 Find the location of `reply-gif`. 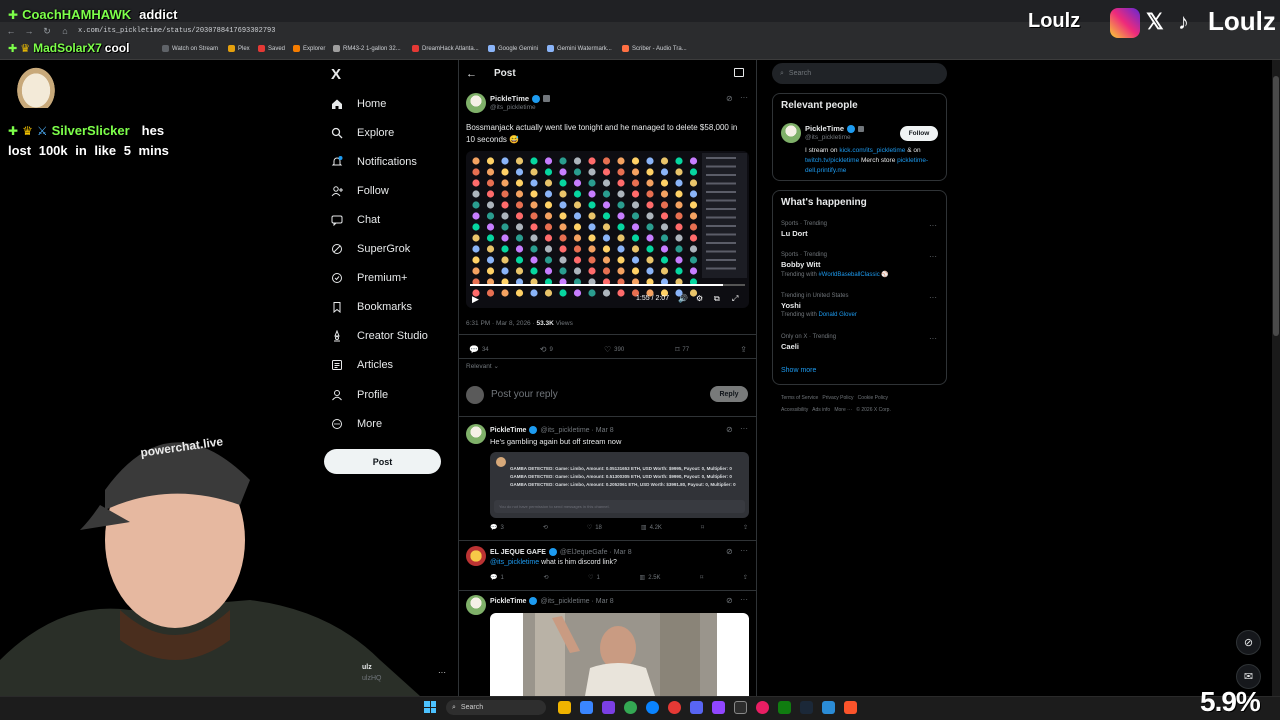

reply-gif is located at coordinates (619, 654).